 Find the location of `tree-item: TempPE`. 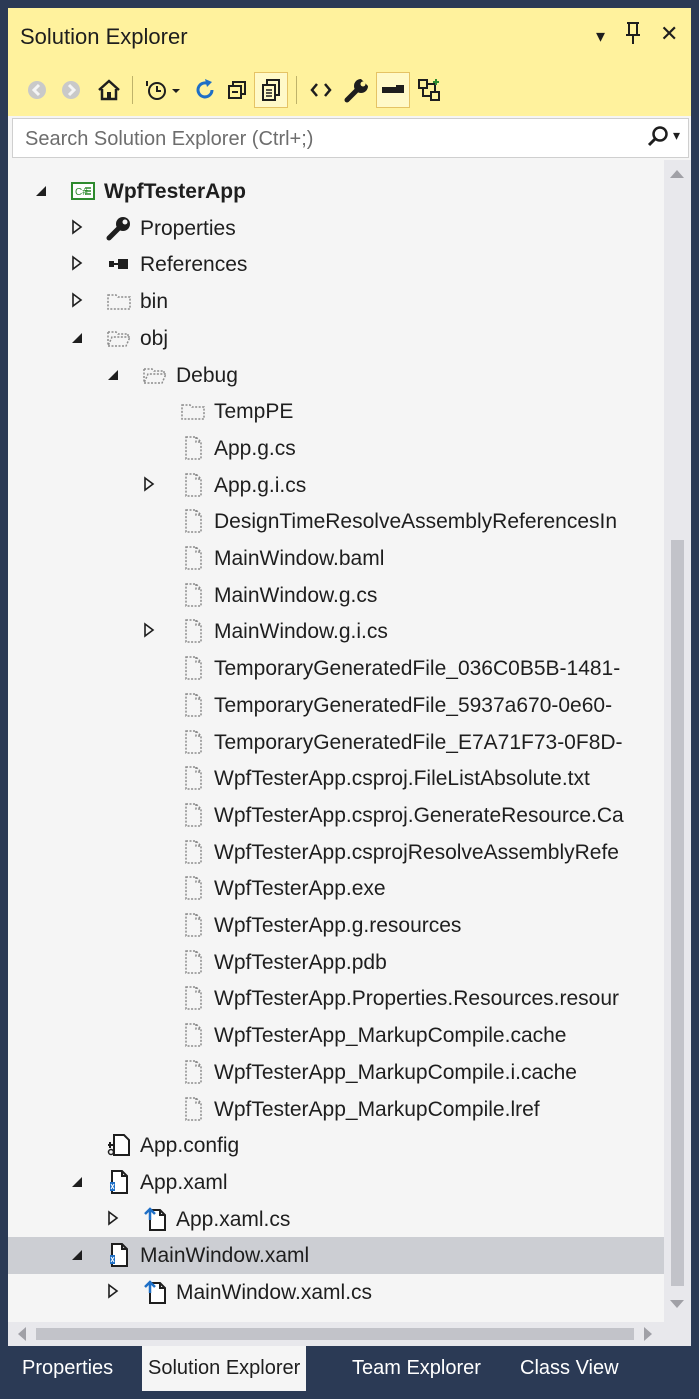

tree-item: TempPE is located at coordinates (336, 411).